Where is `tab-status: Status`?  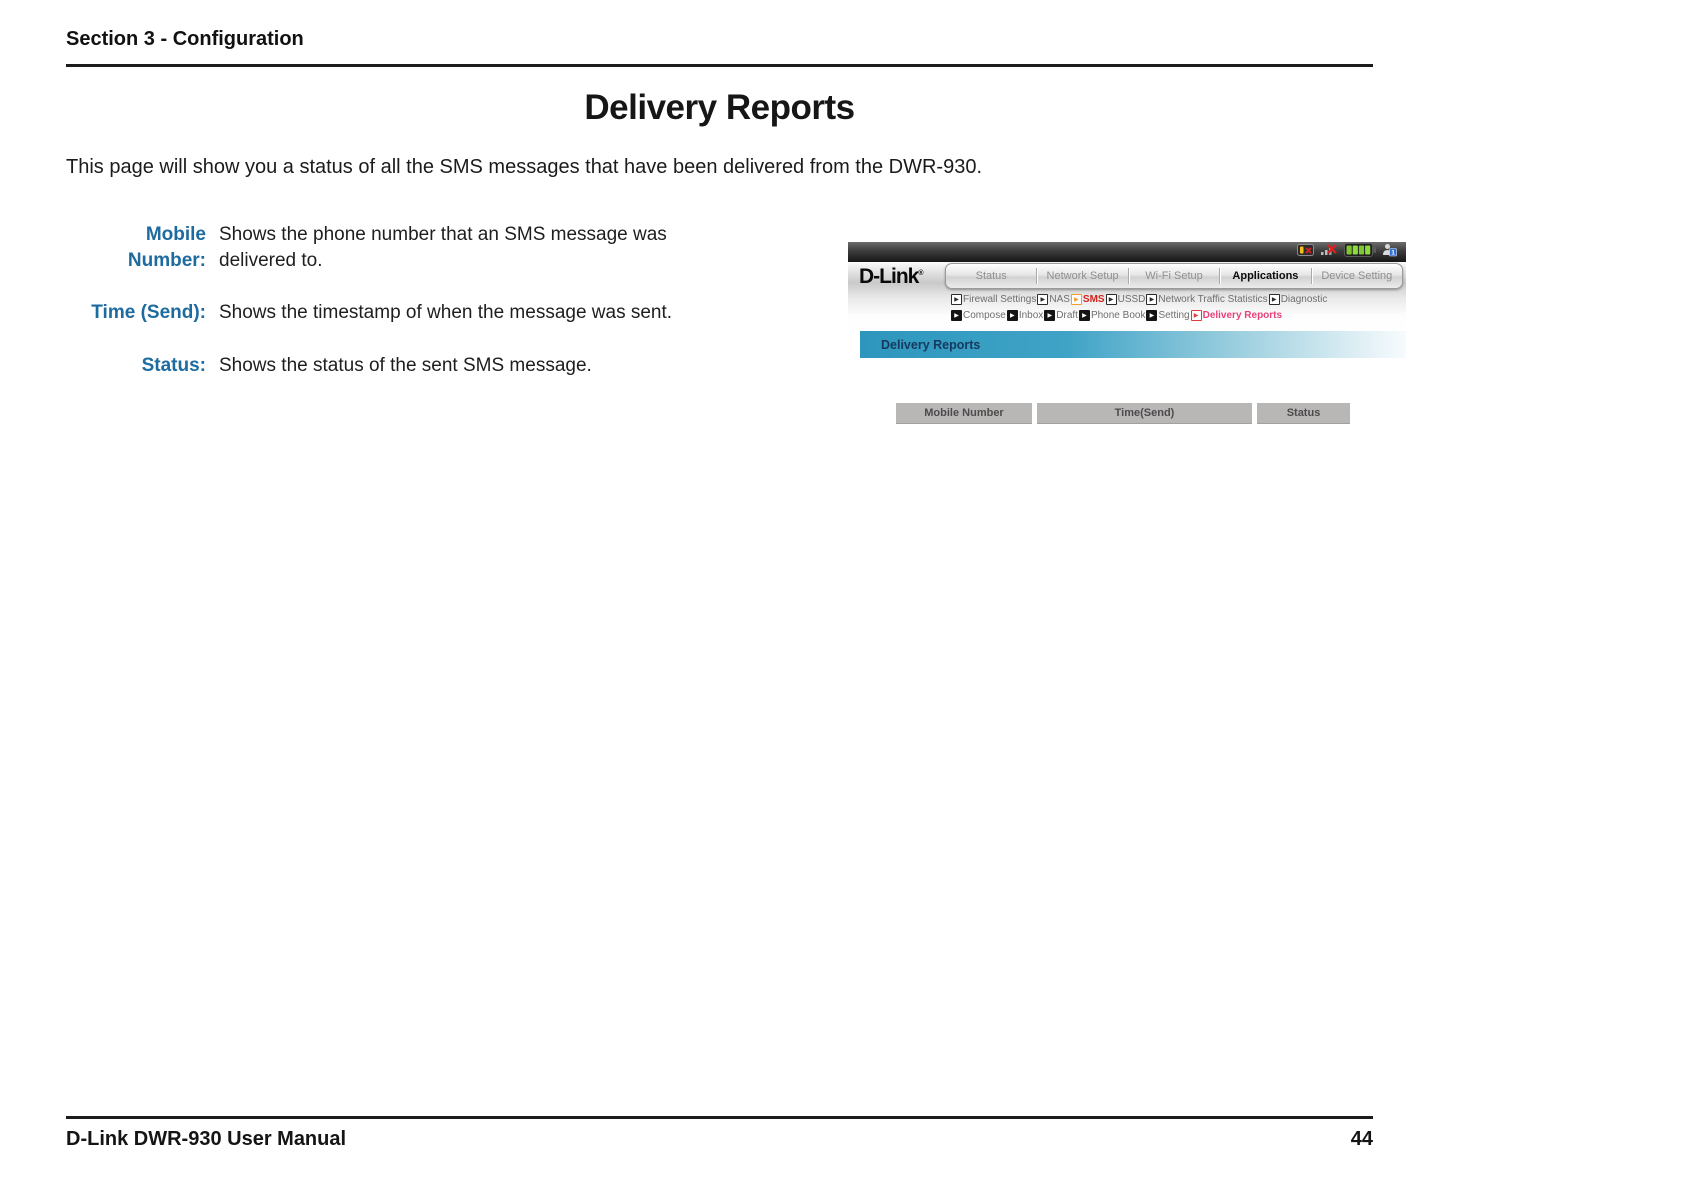 tab-status: Status is located at coordinates (991, 276).